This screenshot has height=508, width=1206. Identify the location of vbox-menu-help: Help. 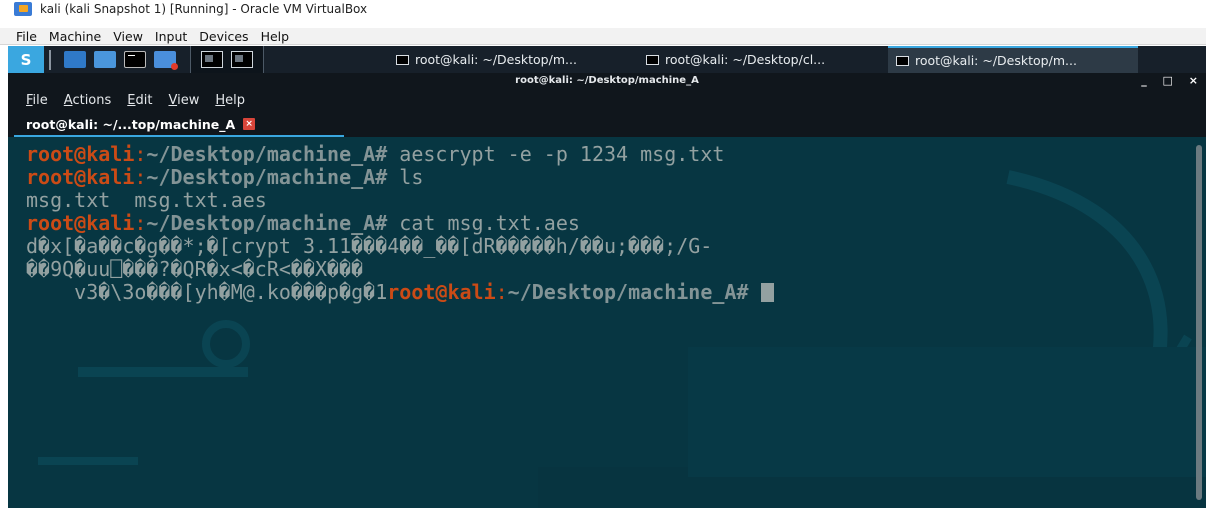
(275, 36).